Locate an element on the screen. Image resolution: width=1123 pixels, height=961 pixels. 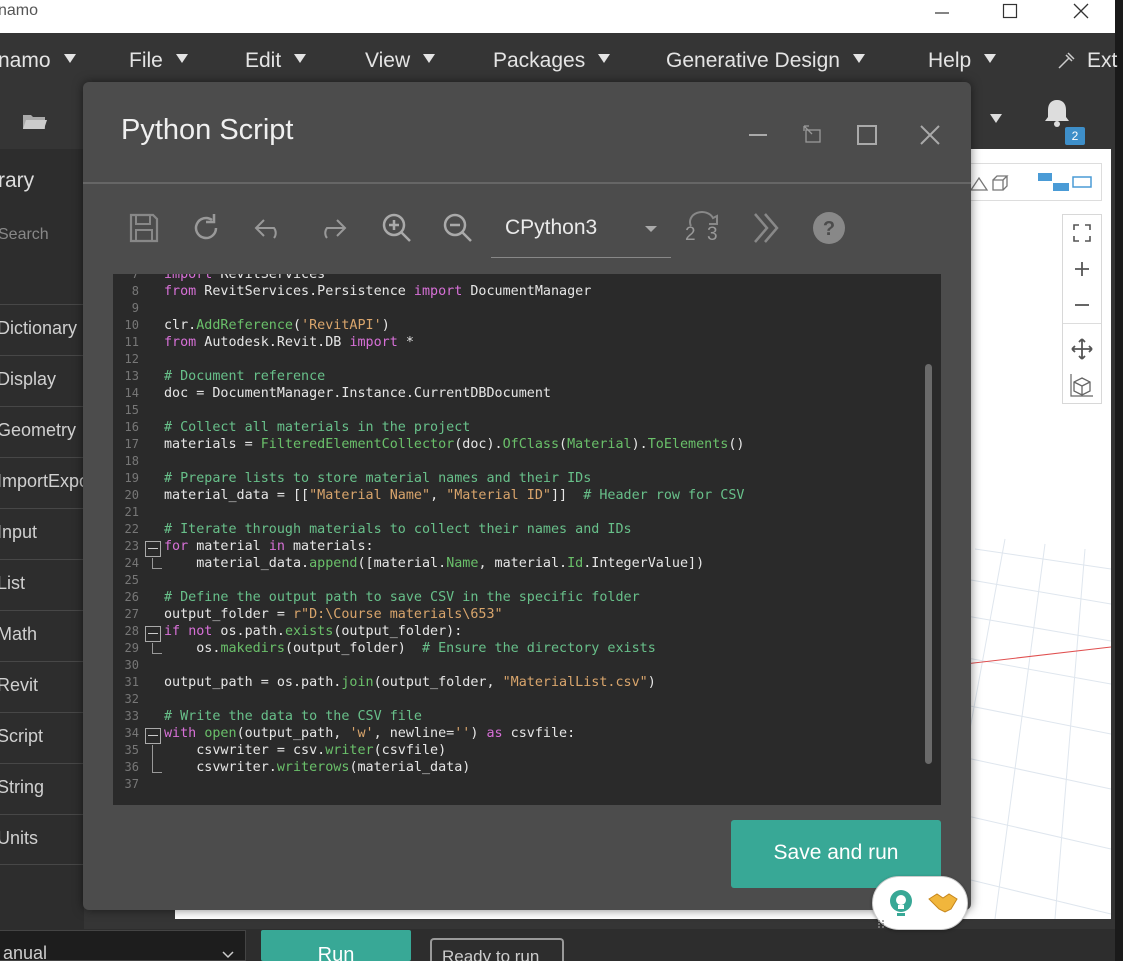
code-line: import RevitServices is located at coordinates (245, 278).